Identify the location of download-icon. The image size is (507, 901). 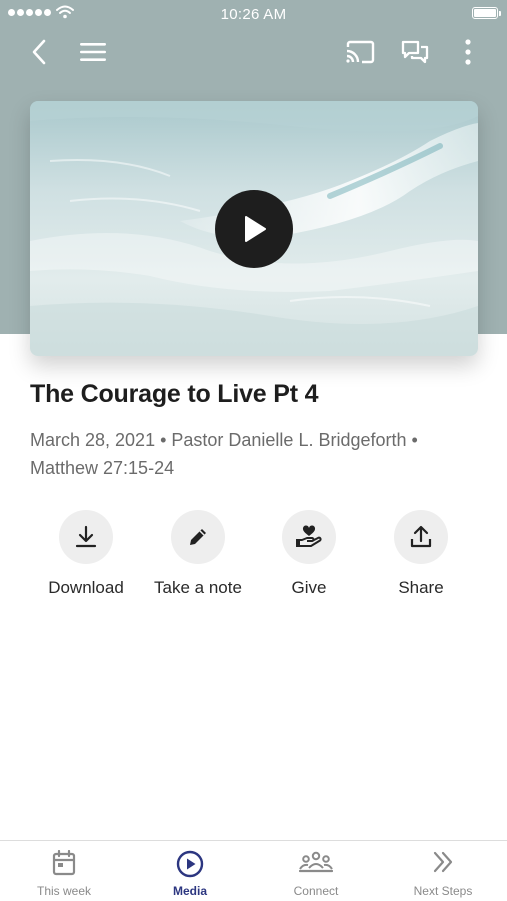
(86, 536).